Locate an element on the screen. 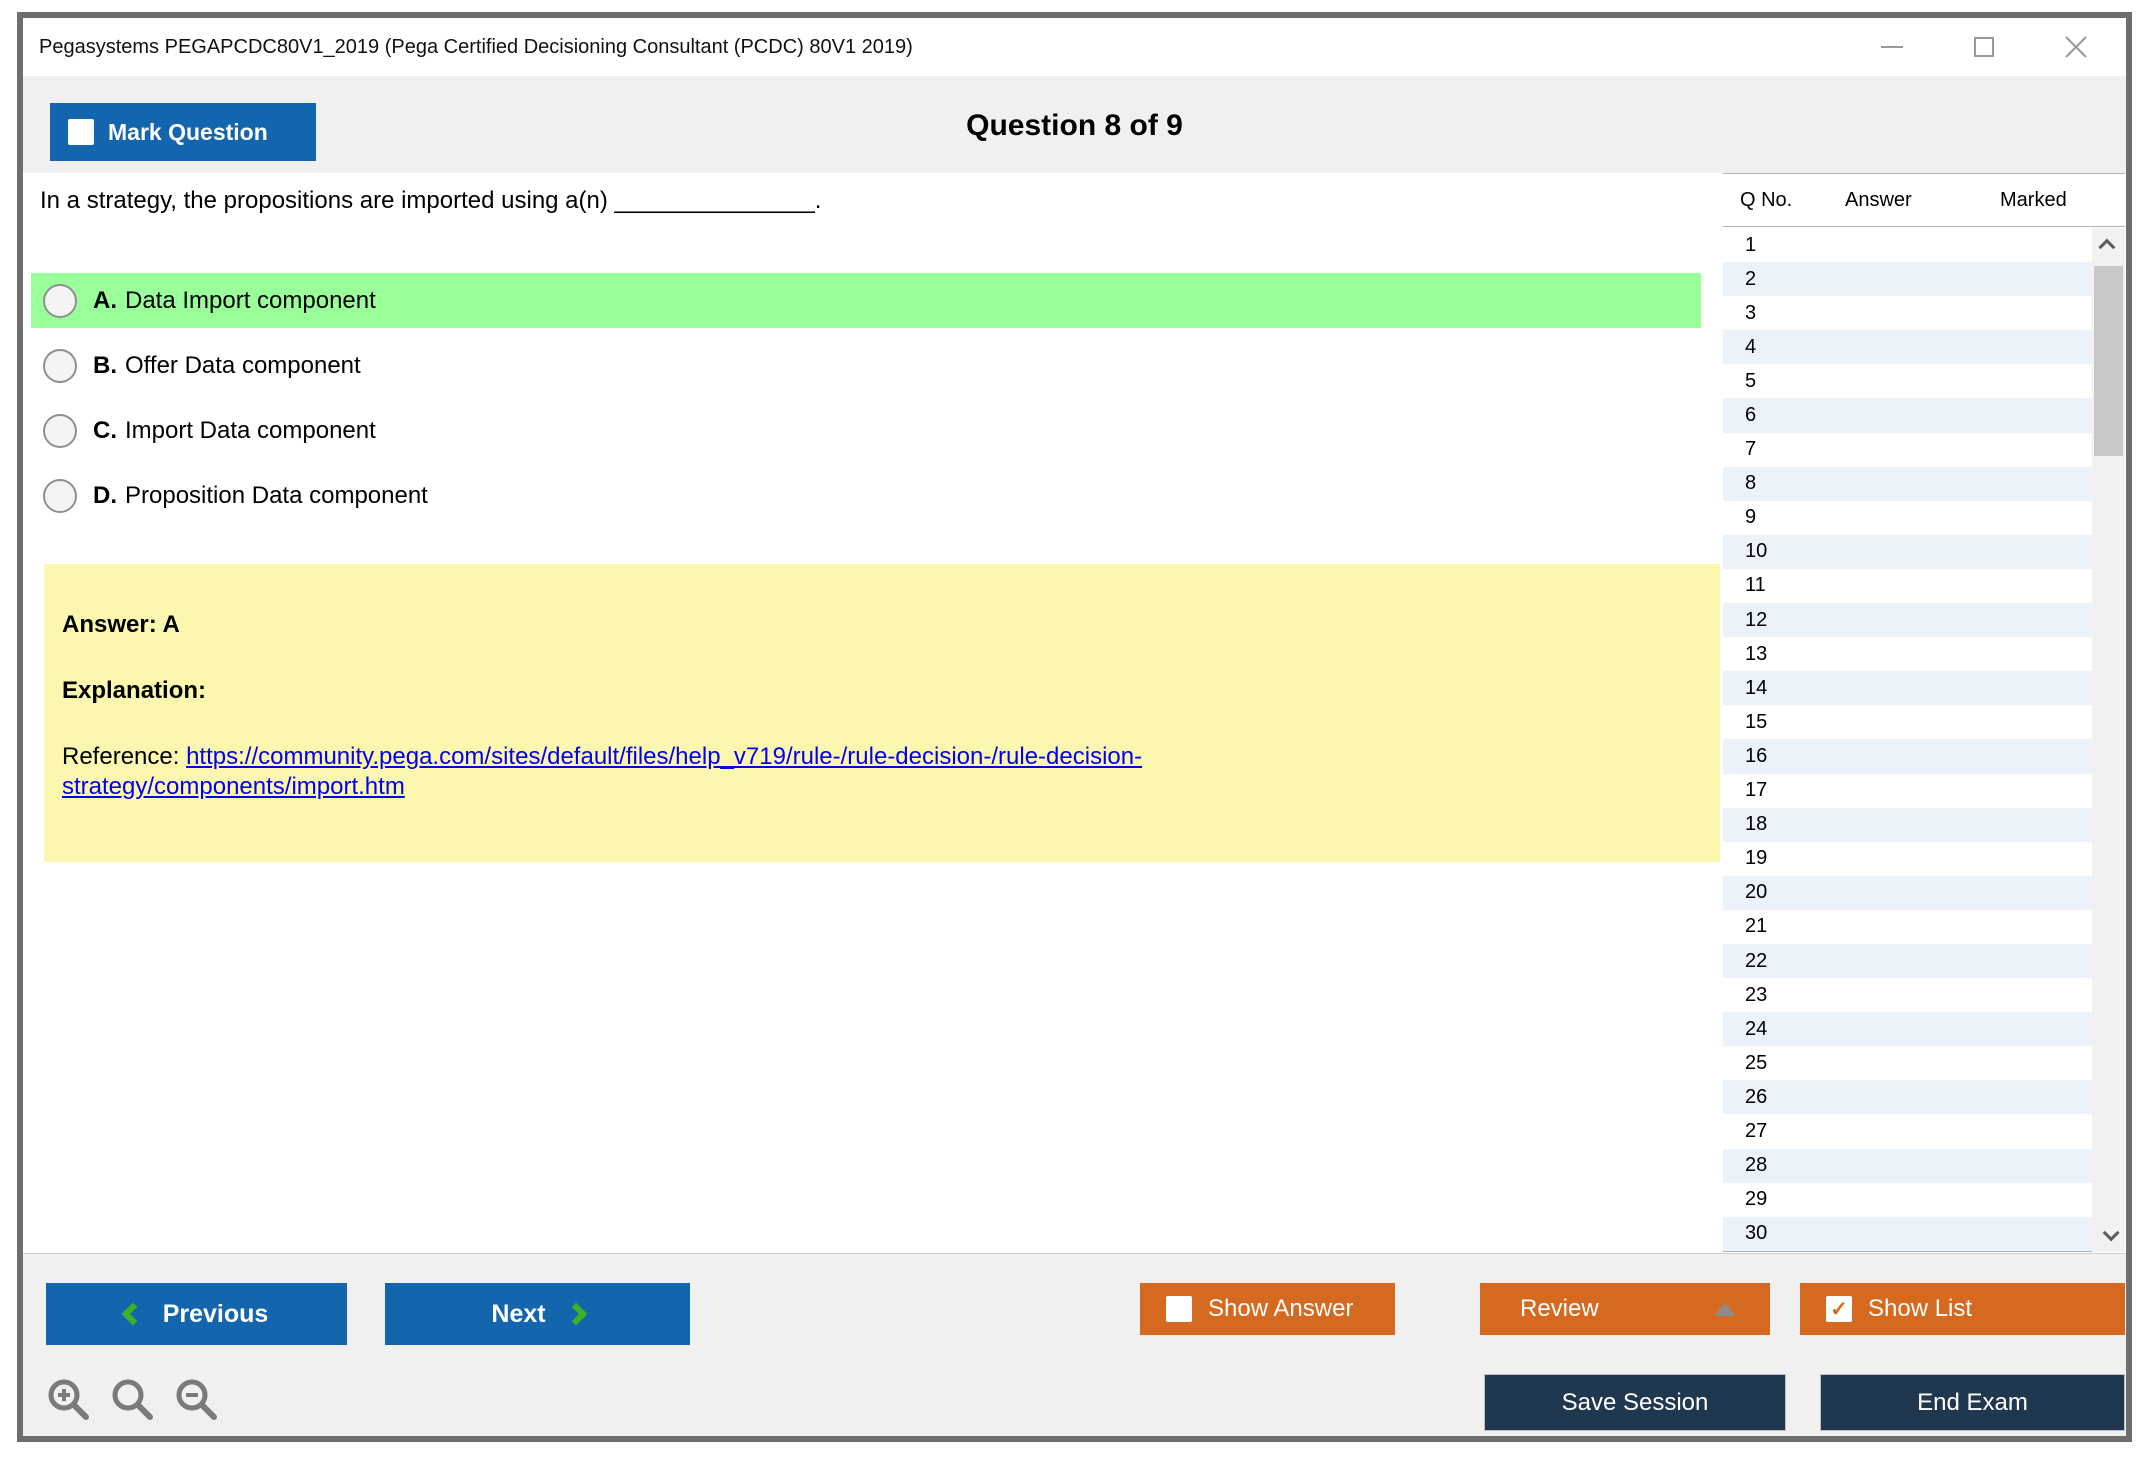  question-list-row: 24 is located at coordinates (1907, 1029).